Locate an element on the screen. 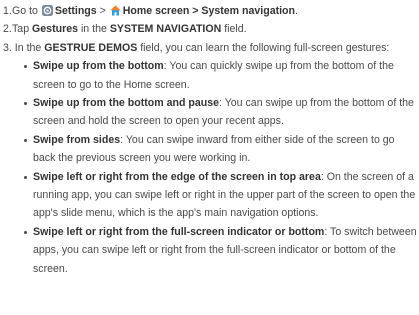 This screenshot has width=419, height=315. settings-app-icon is located at coordinates (47, 10).